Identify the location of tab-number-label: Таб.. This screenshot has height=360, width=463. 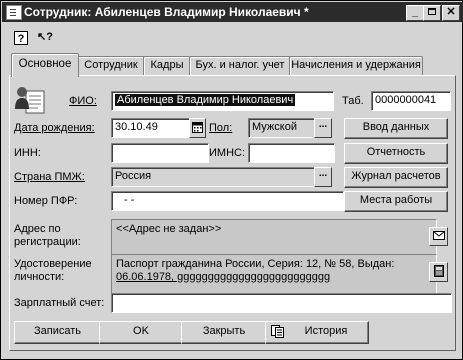
(353, 101).